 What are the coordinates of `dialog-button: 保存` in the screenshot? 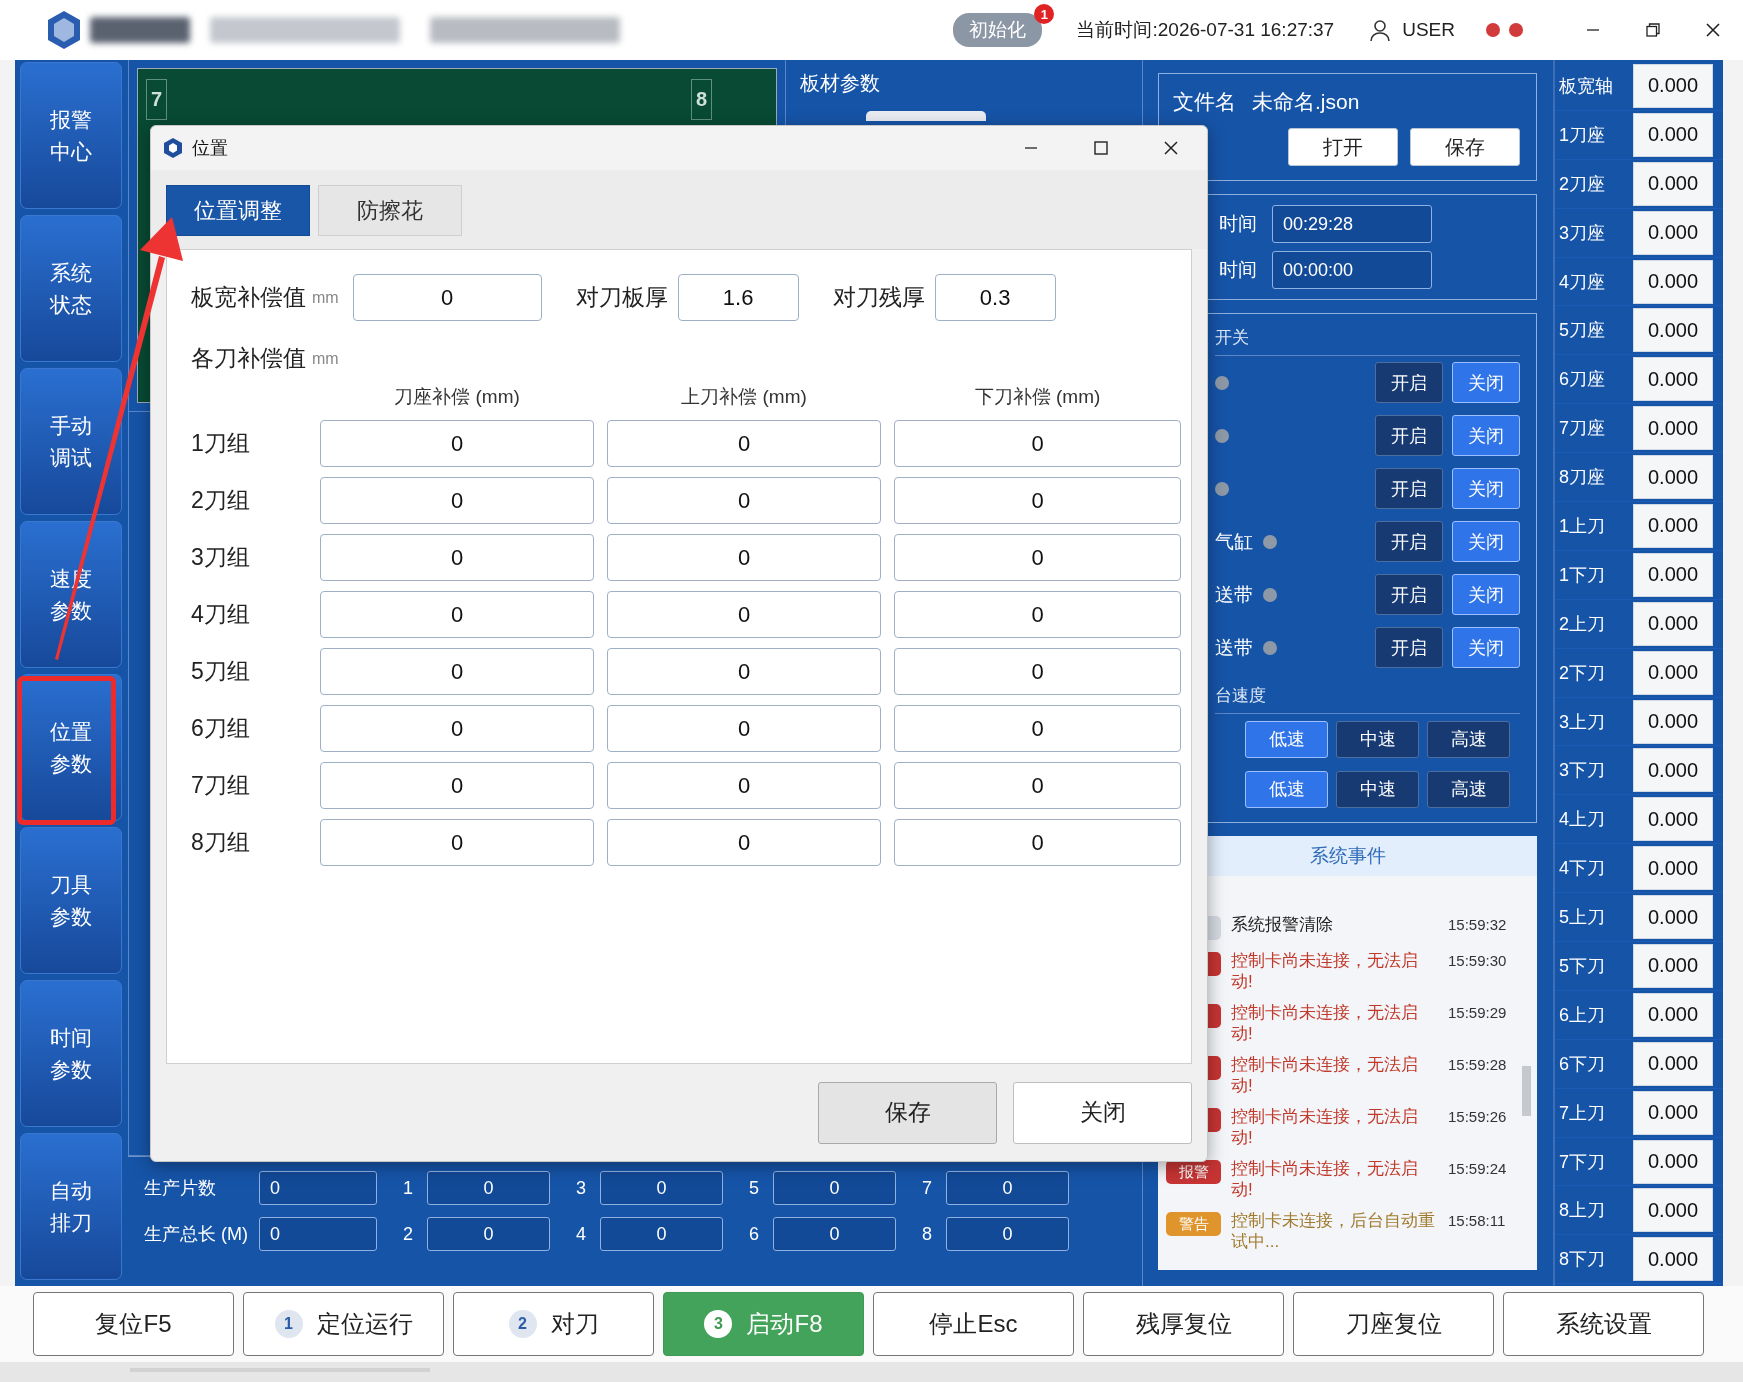 It's located at (907, 1112).